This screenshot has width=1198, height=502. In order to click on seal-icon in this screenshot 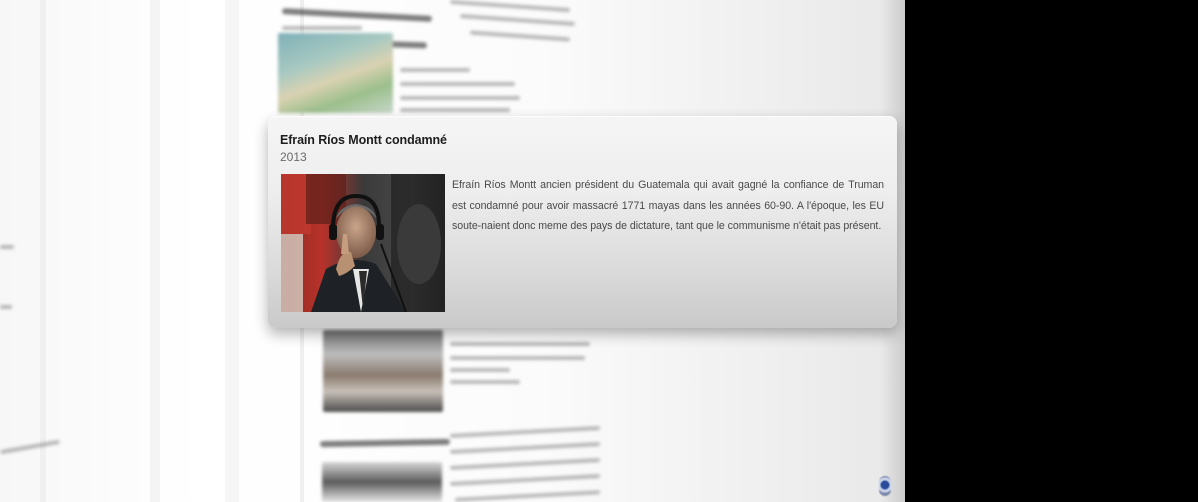, I will do `click(885, 486)`.